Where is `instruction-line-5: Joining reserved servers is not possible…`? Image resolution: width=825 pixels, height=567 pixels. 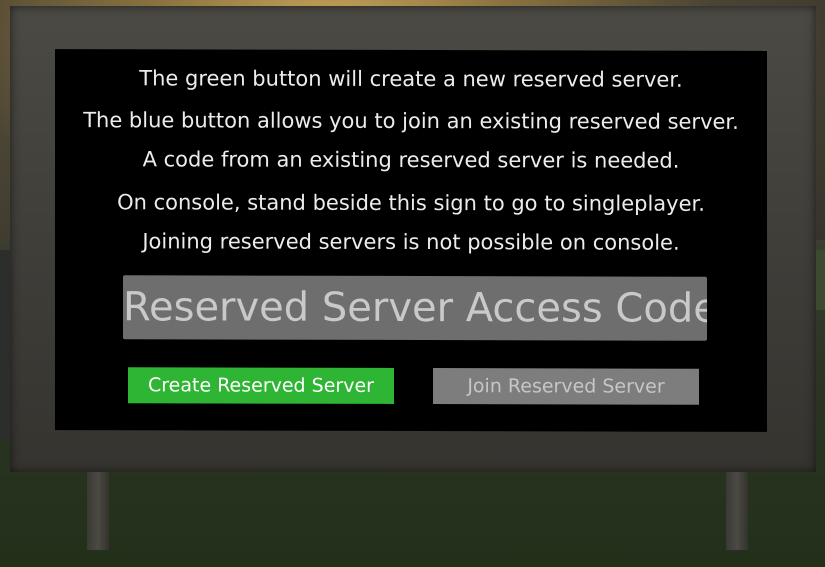
instruction-line-5: Joining reserved servers is not possible… is located at coordinates (411, 242).